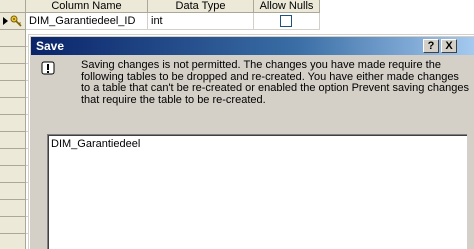 The width and height of the screenshot is (474, 249). What do you see at coordinates (82, 21) in the screenshot?
I see `column-name-value: DIM_Garantiedeel_ID` at bounding box center [82, 21].